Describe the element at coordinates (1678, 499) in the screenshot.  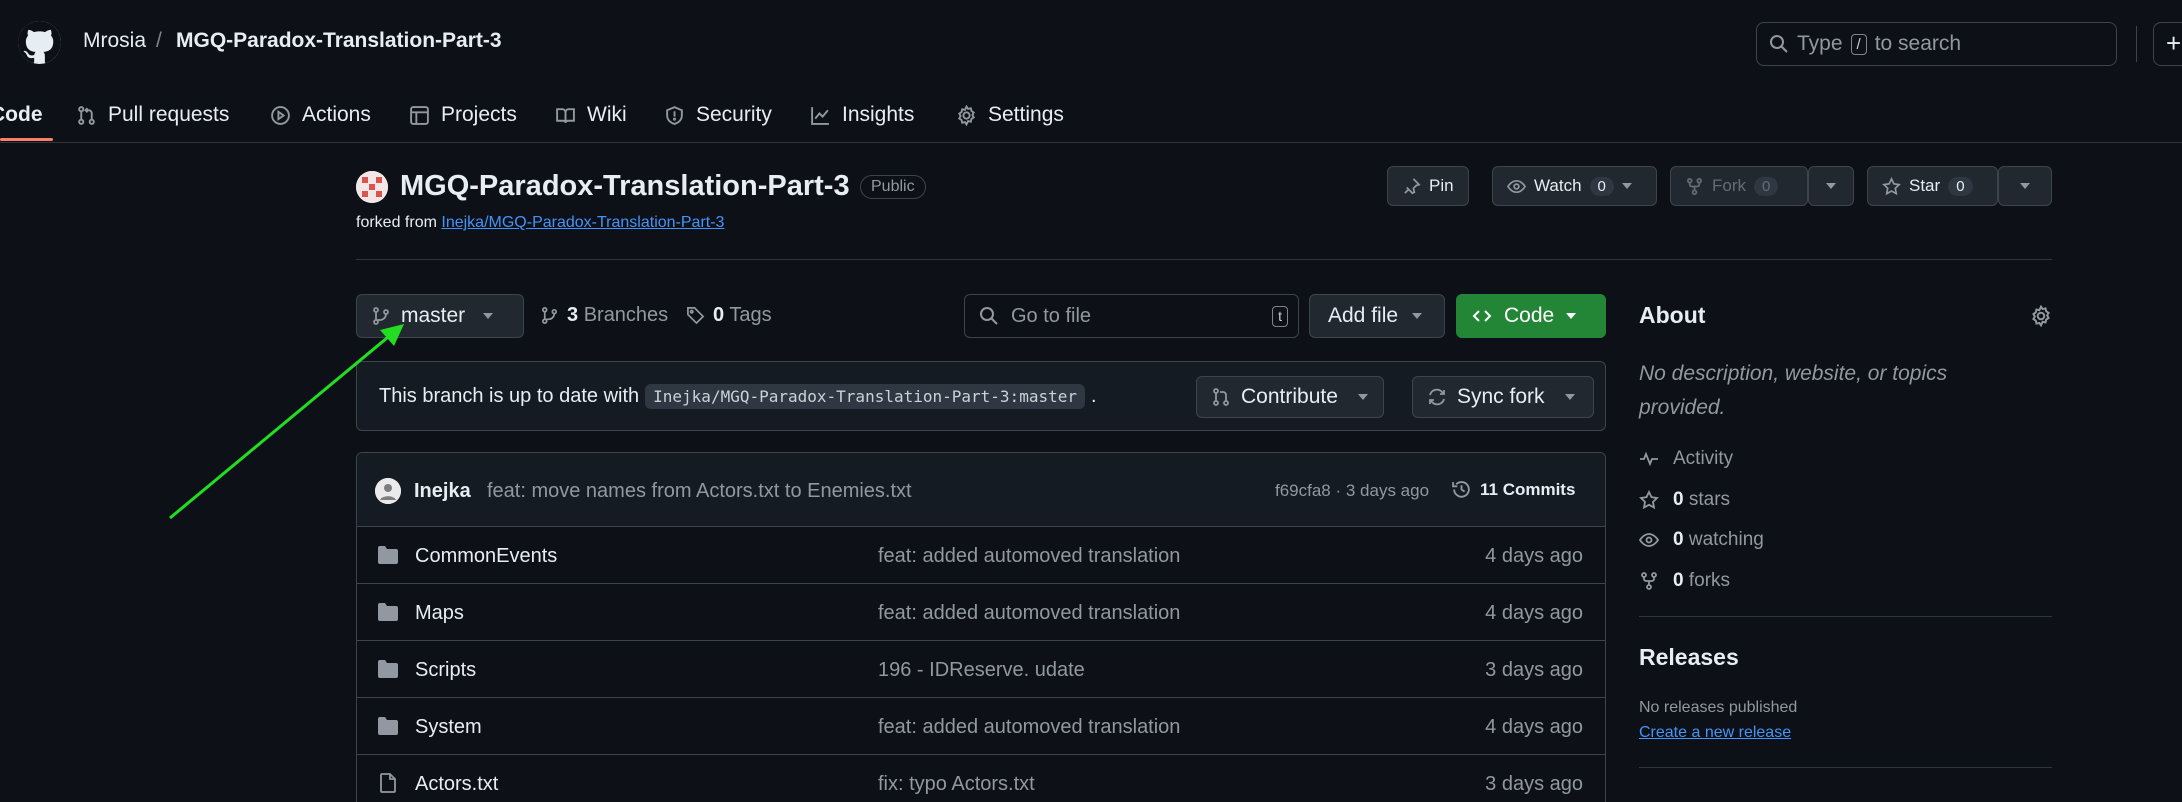
I see `stars-count: 0` at that location.